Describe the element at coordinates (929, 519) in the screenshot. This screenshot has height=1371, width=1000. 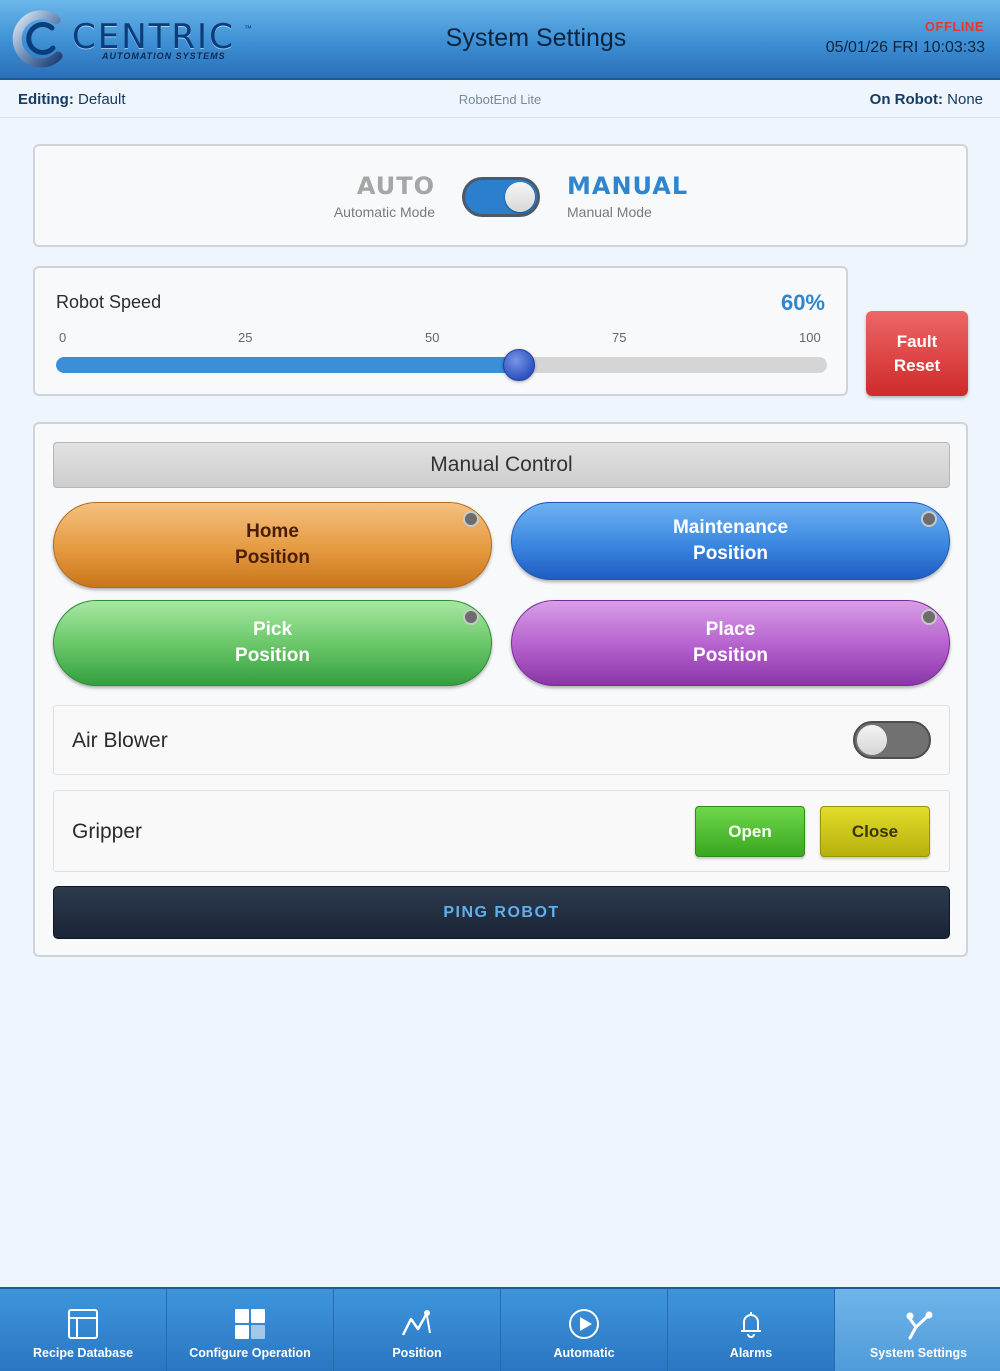
I see `maintenance-position-indicator` at that location.